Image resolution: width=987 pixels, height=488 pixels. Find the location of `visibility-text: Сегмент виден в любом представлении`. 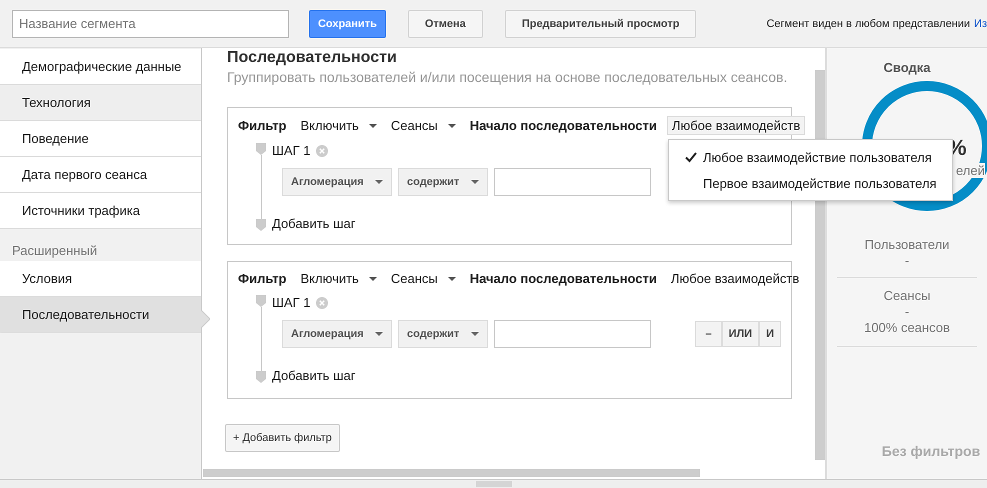

visibility-text: Сегмент виден в любом представлении is located at coordinates (868, 24).